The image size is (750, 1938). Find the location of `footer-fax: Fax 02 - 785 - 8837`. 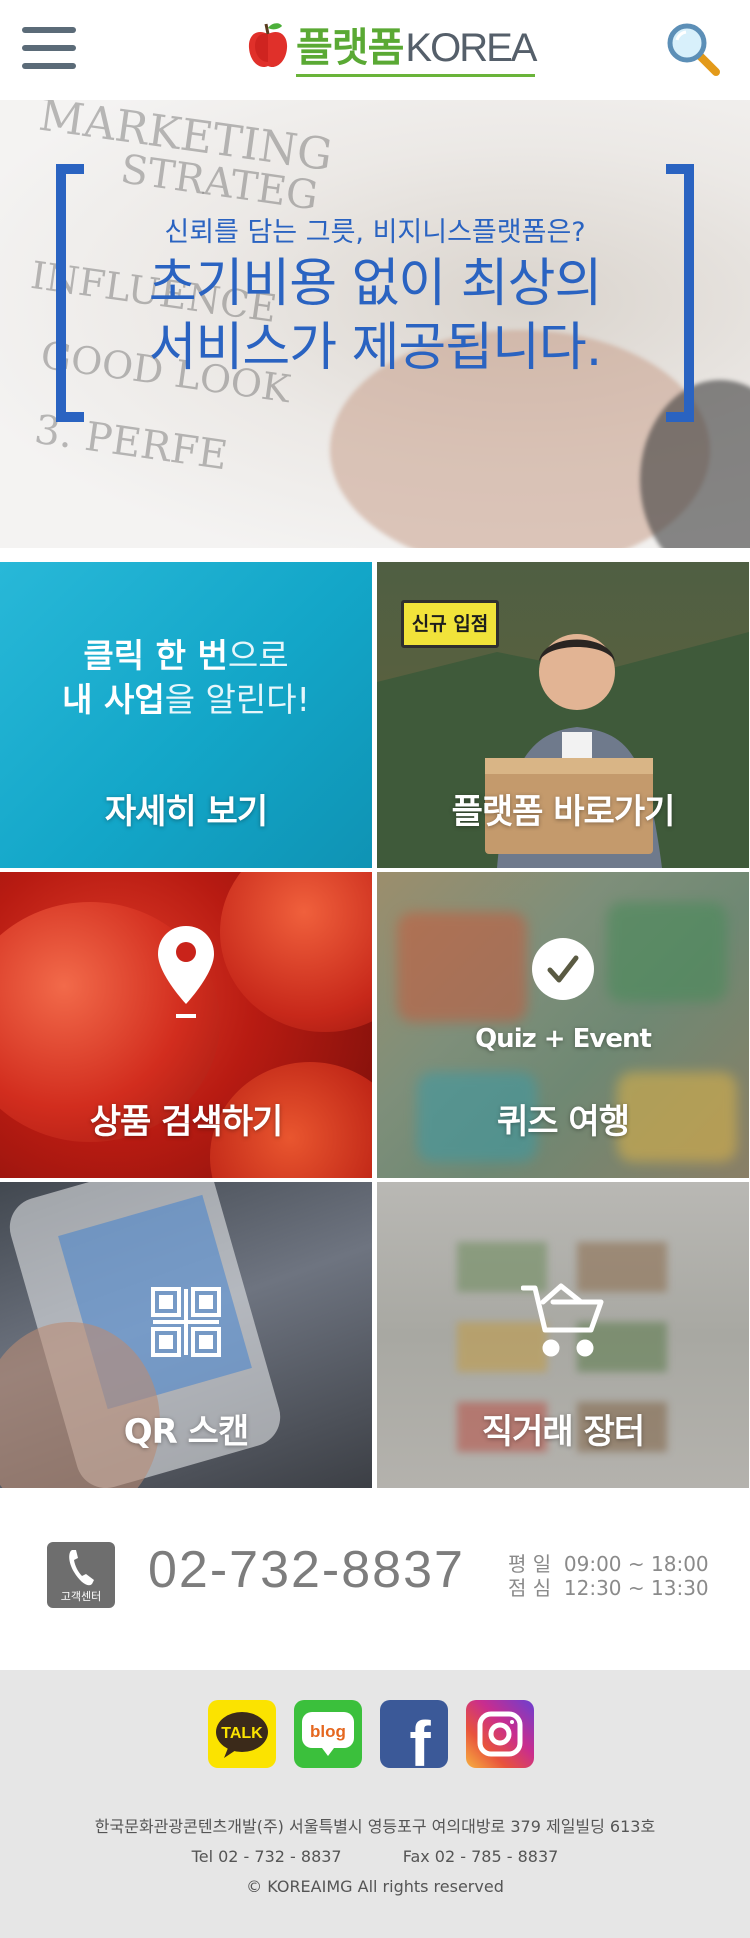

footer-fax: Fax 02 - 785 - 8837 is located at coordinates (480, 1856).